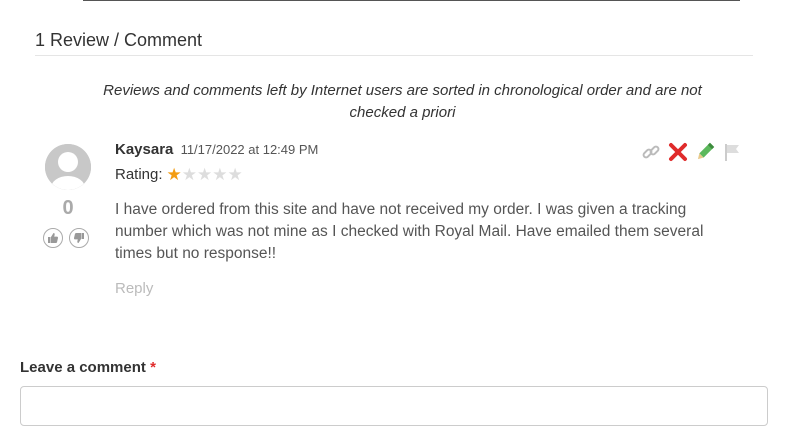  What do you see at coordinates (651, 152) in the screenshot?
I see `link-icon` at bounding box center [651, 152].